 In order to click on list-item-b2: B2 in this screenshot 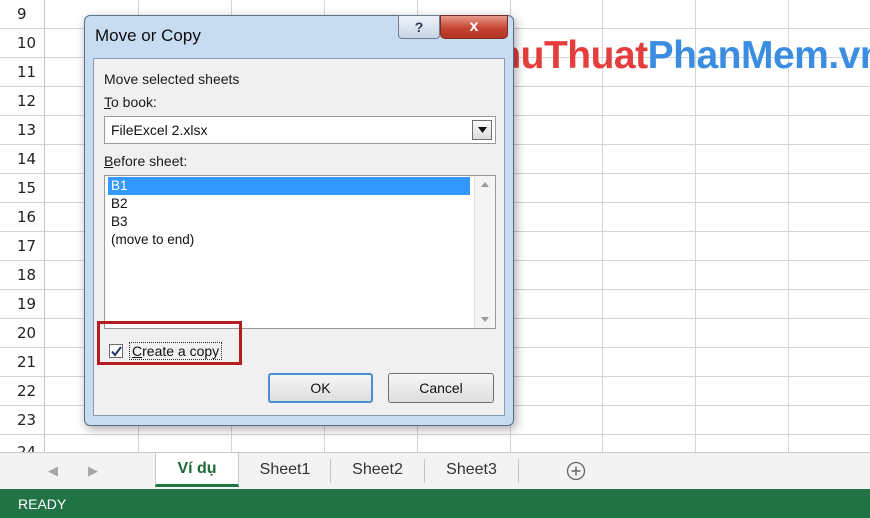, I will do `click(118, 204)`.